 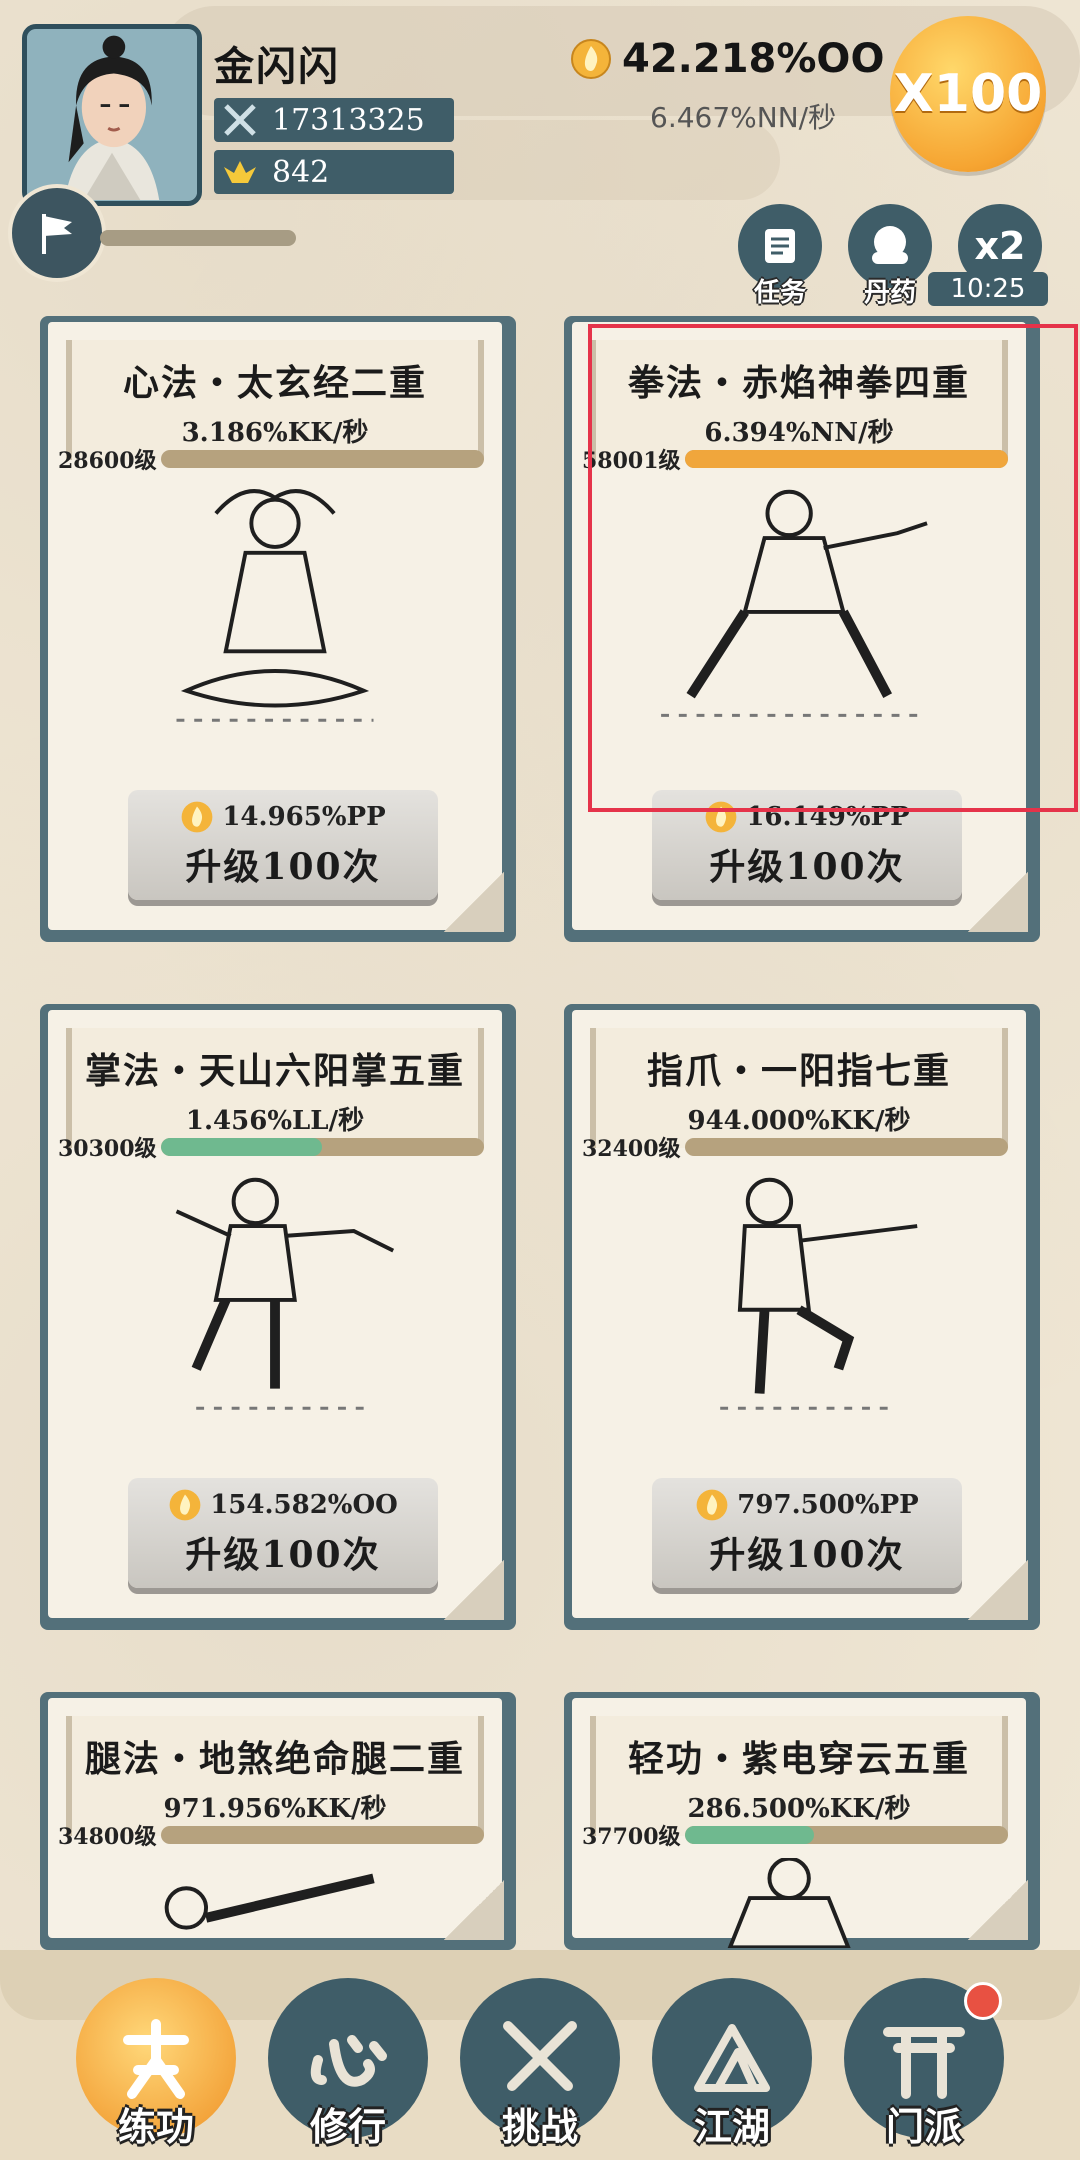 What do you see at coordinates (240, 172) in the screenshot?
I see `gold-ingot-icon` at bounding box center [240, 172].